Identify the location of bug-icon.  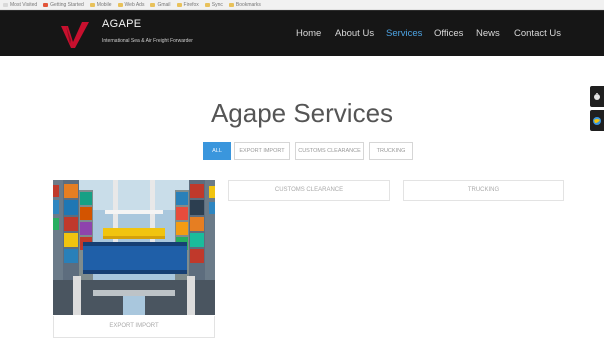
(597, 96).